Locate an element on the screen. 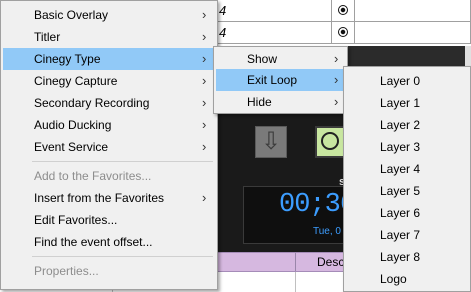 The height and width of the screenshot is (292, 471). menu-item-layer-7: Layer 7 is located at coordinates (408, 235).